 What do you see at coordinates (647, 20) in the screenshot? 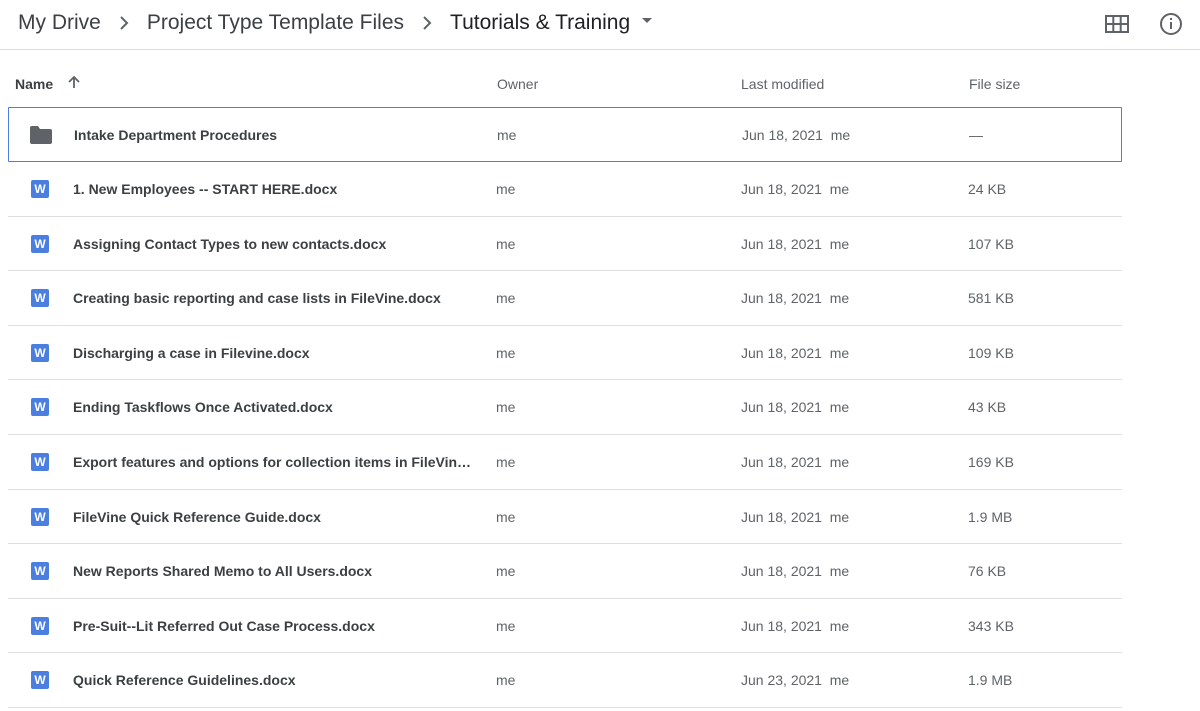
I see `dropdown-arrow-icon` at bounding box center [647, 20].